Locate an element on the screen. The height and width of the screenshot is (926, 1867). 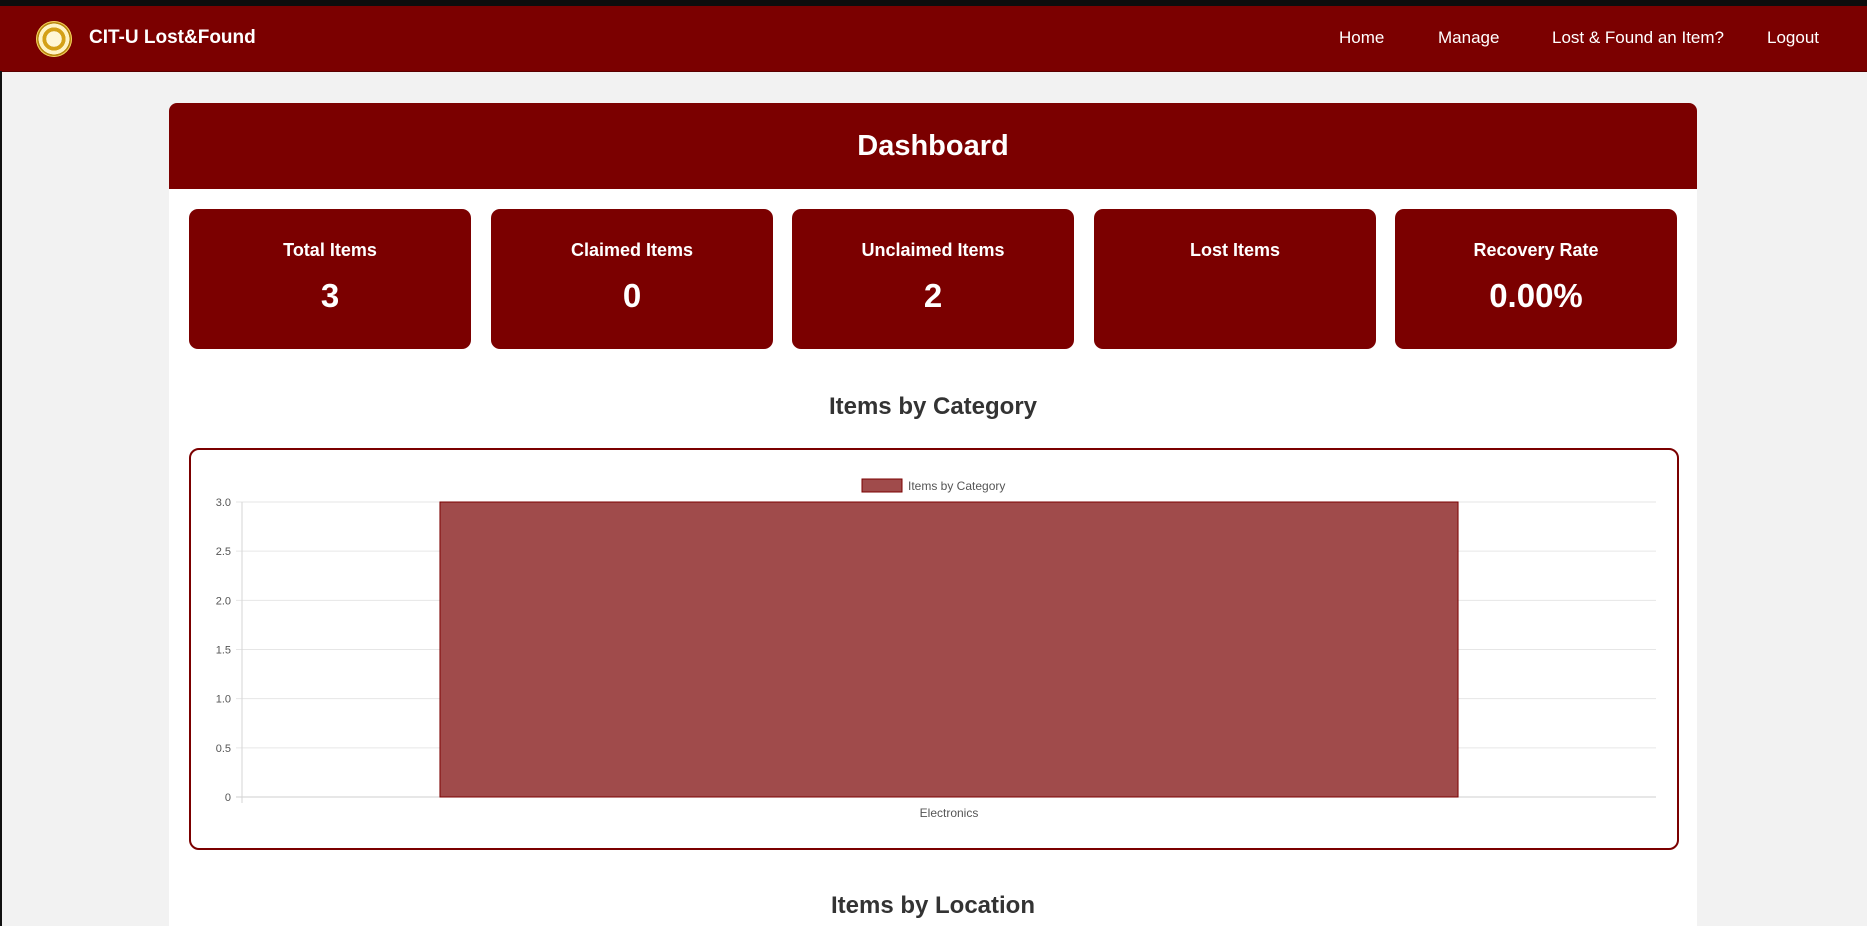
page-title: Dashboard is located at coordinates (933, 146).